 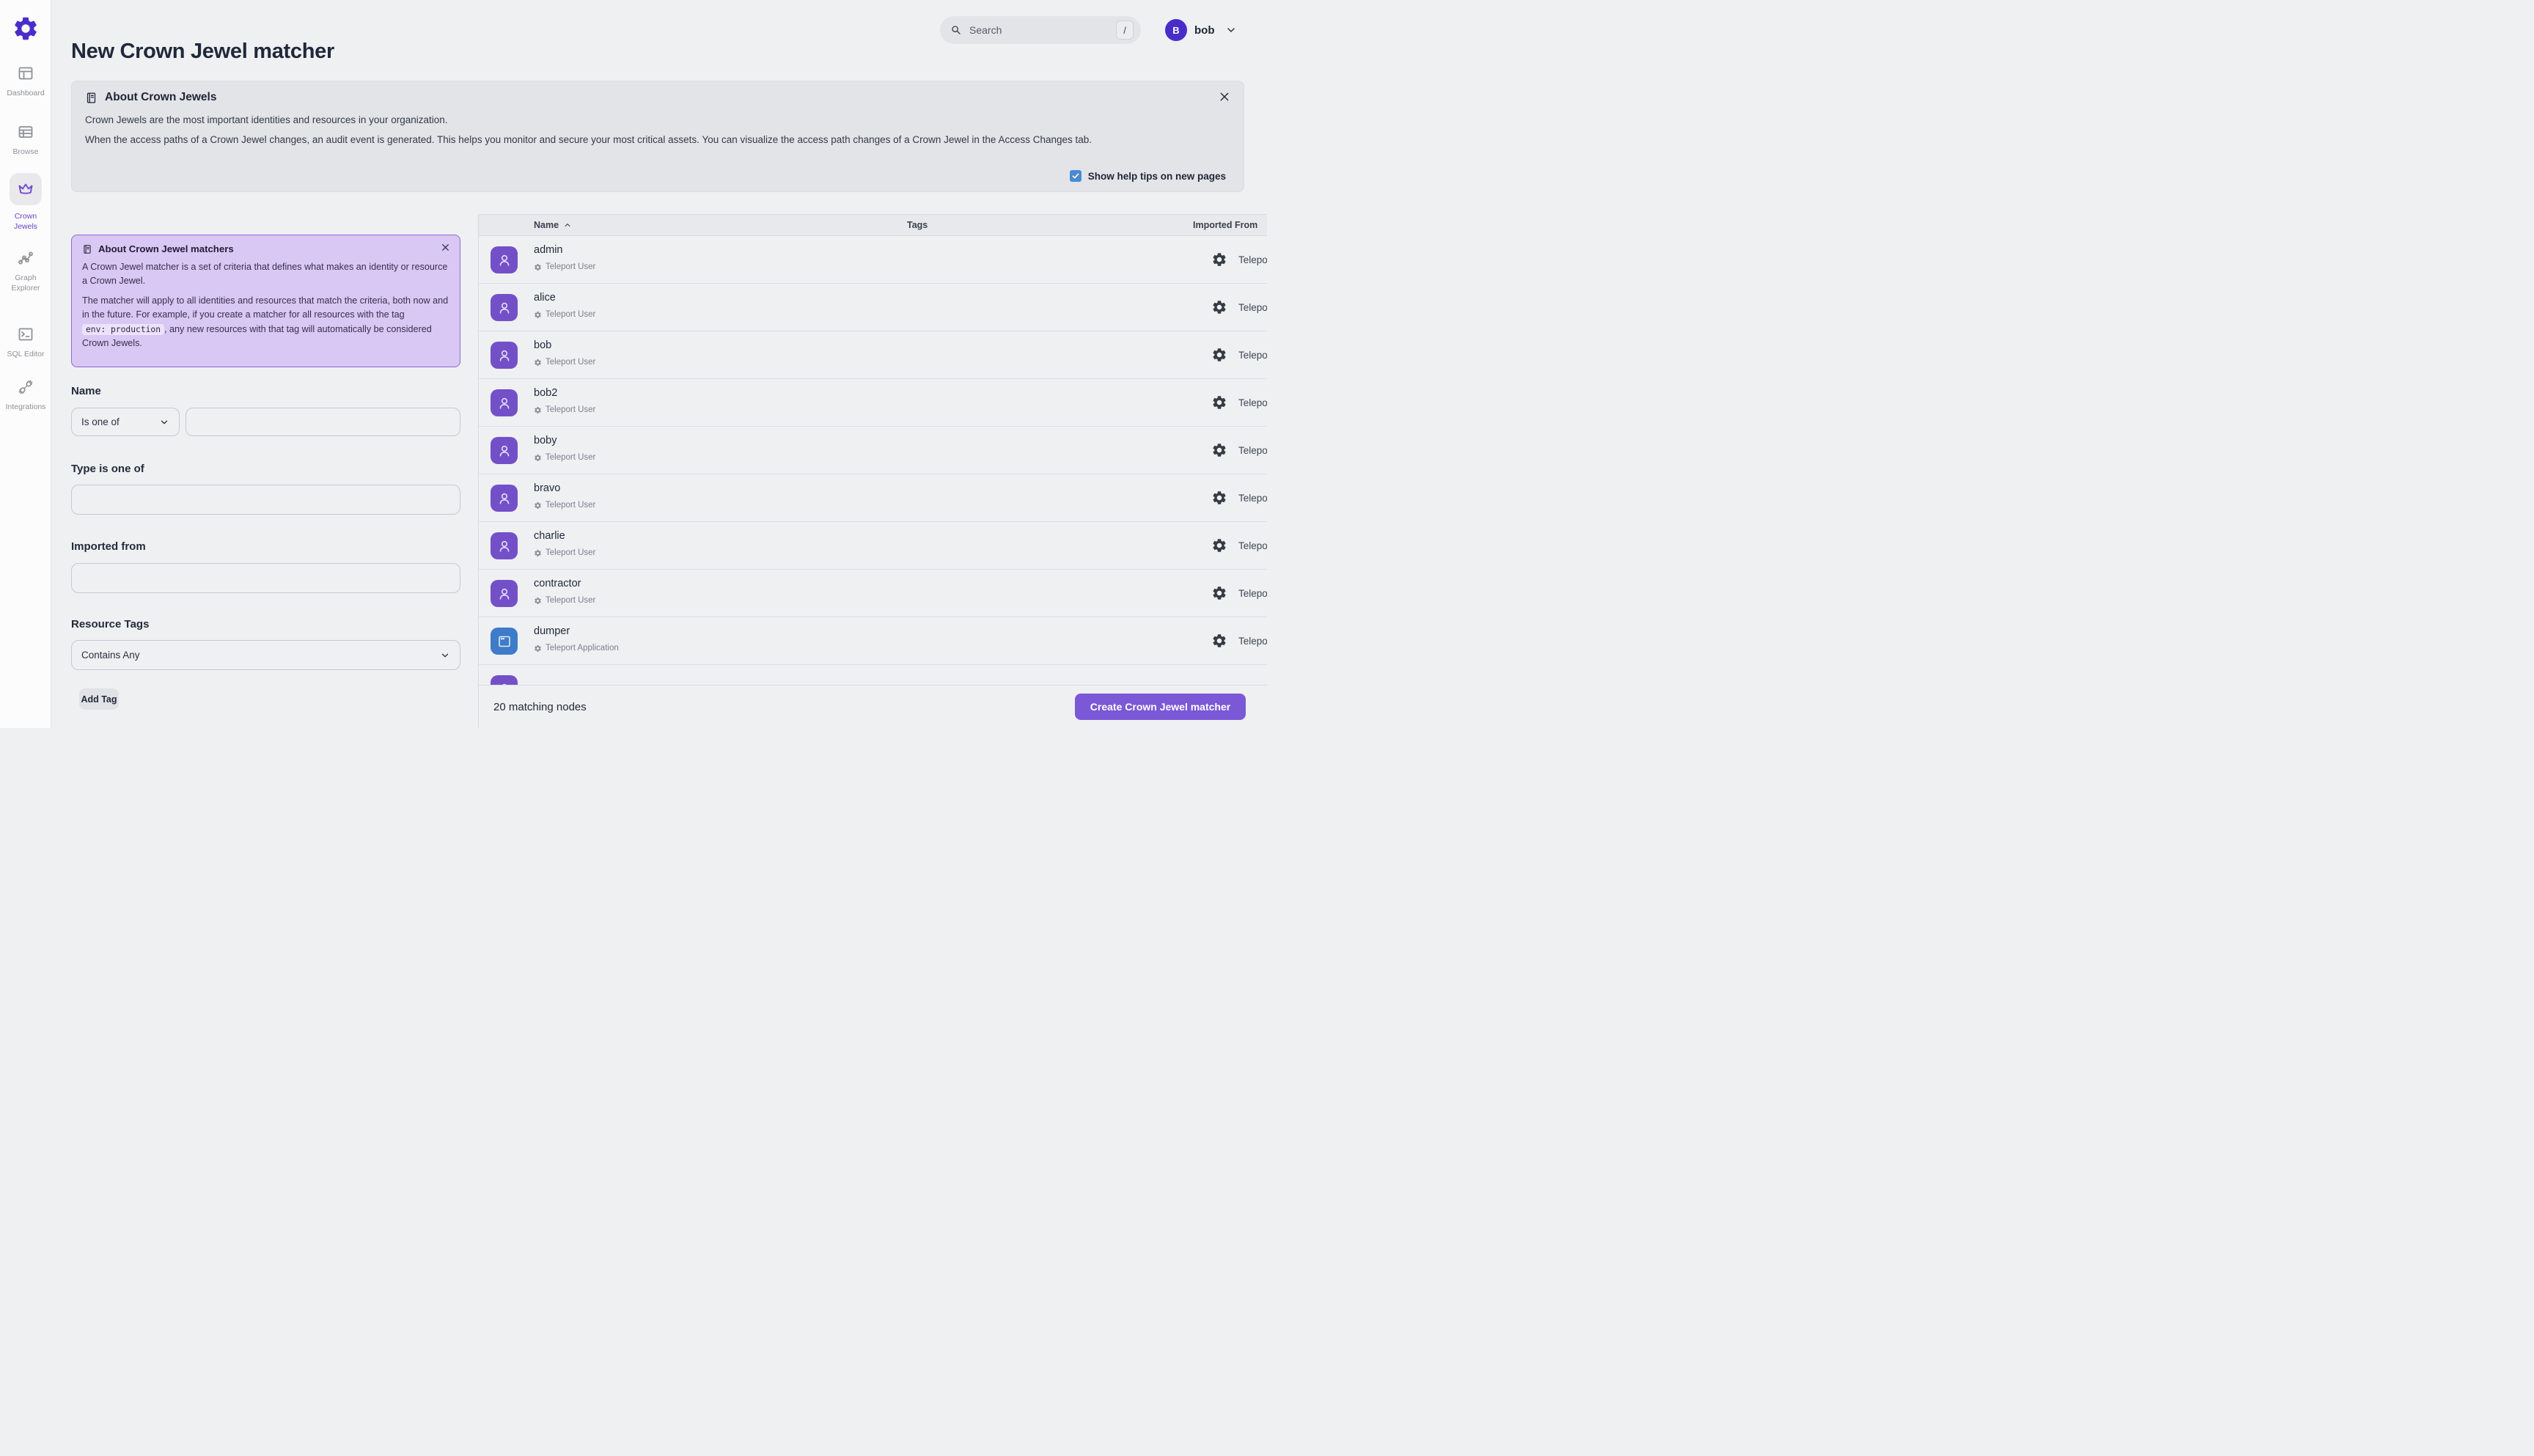 I want to click on node-name: boby, so click(x=545, y=441).